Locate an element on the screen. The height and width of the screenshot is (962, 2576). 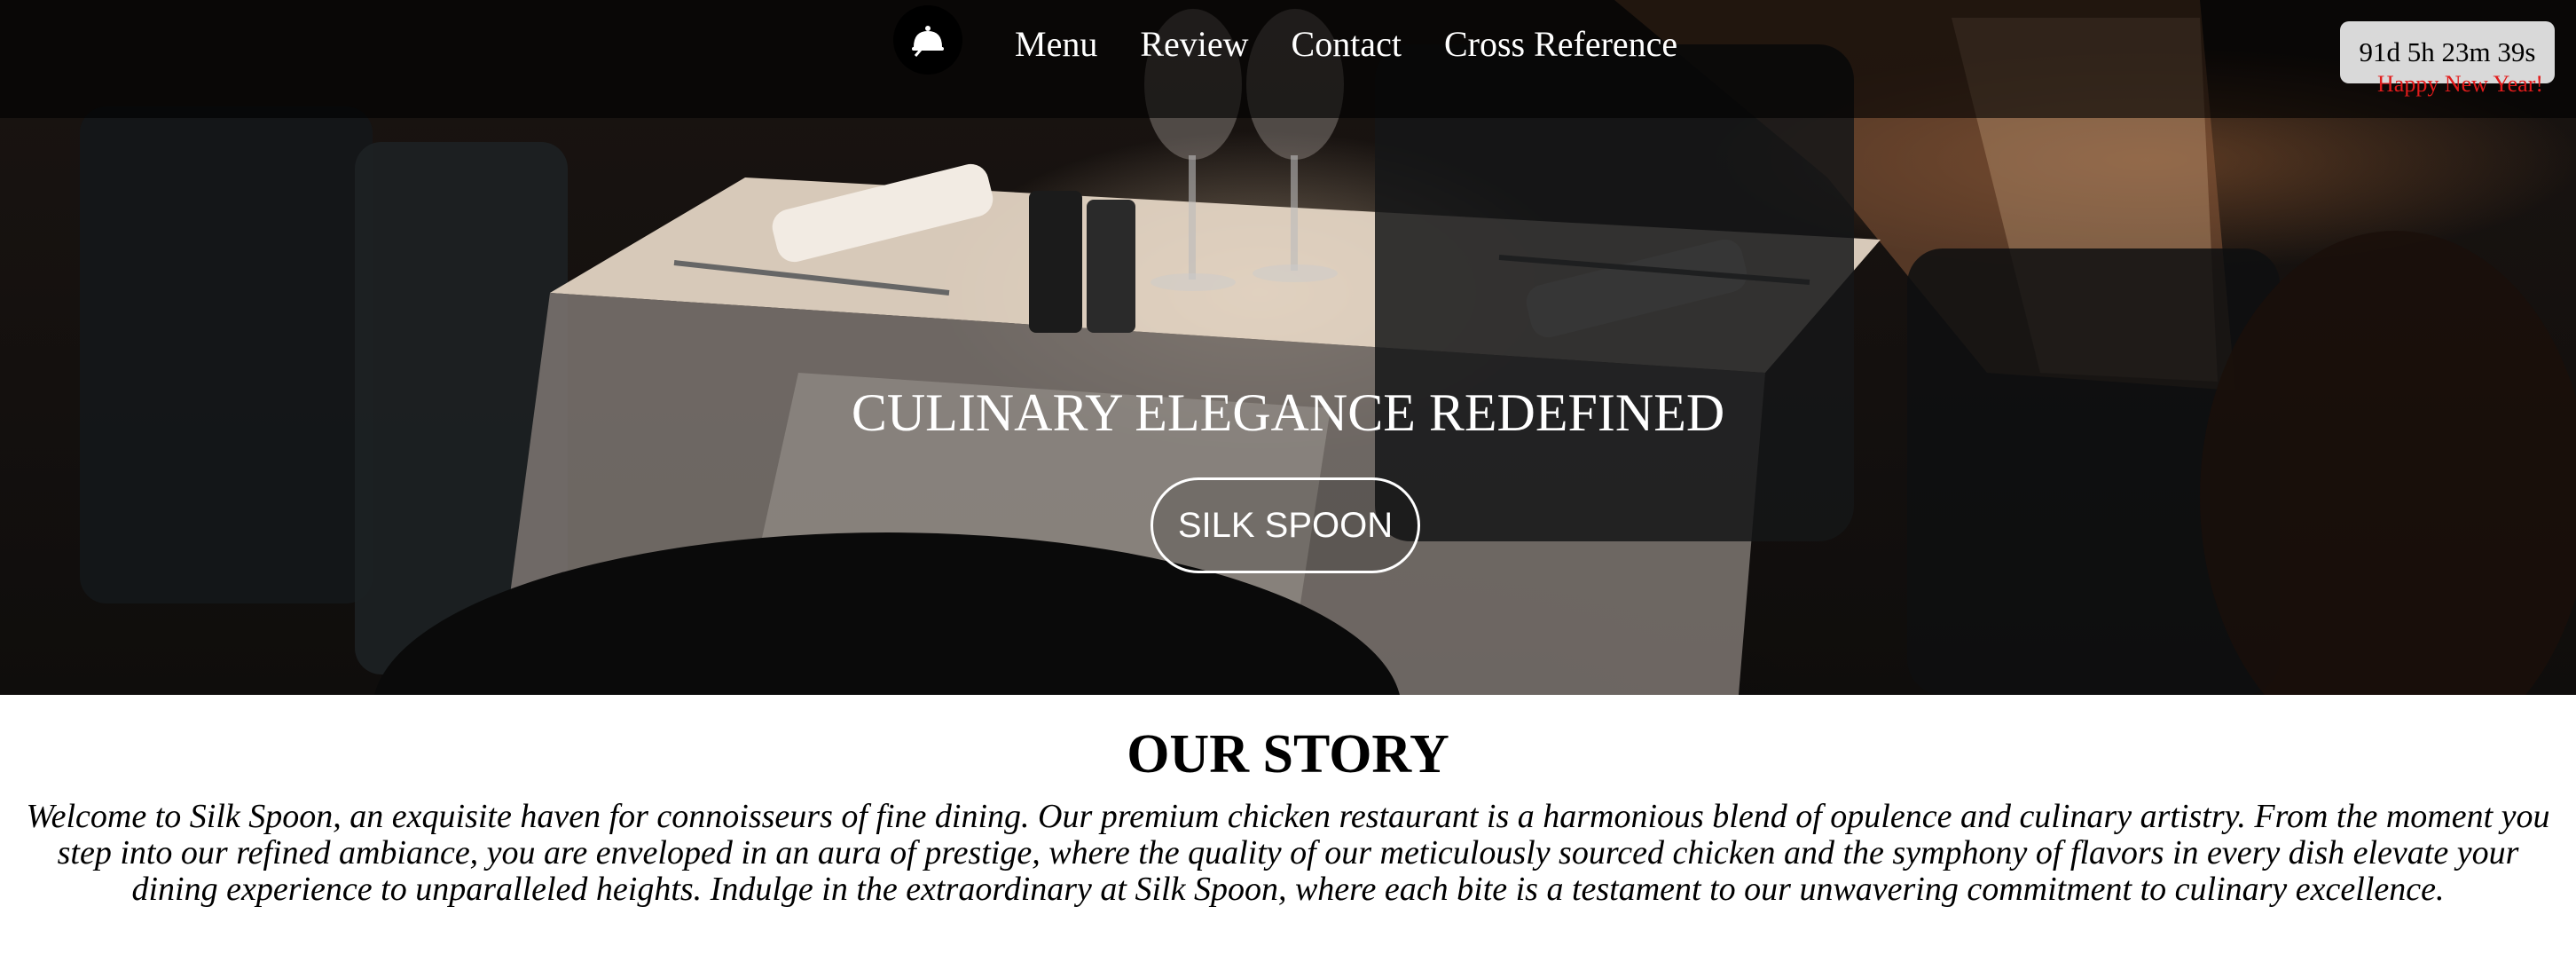
nav-link-cross-reference: Cross Reference is located at coordinates (1560, 44).